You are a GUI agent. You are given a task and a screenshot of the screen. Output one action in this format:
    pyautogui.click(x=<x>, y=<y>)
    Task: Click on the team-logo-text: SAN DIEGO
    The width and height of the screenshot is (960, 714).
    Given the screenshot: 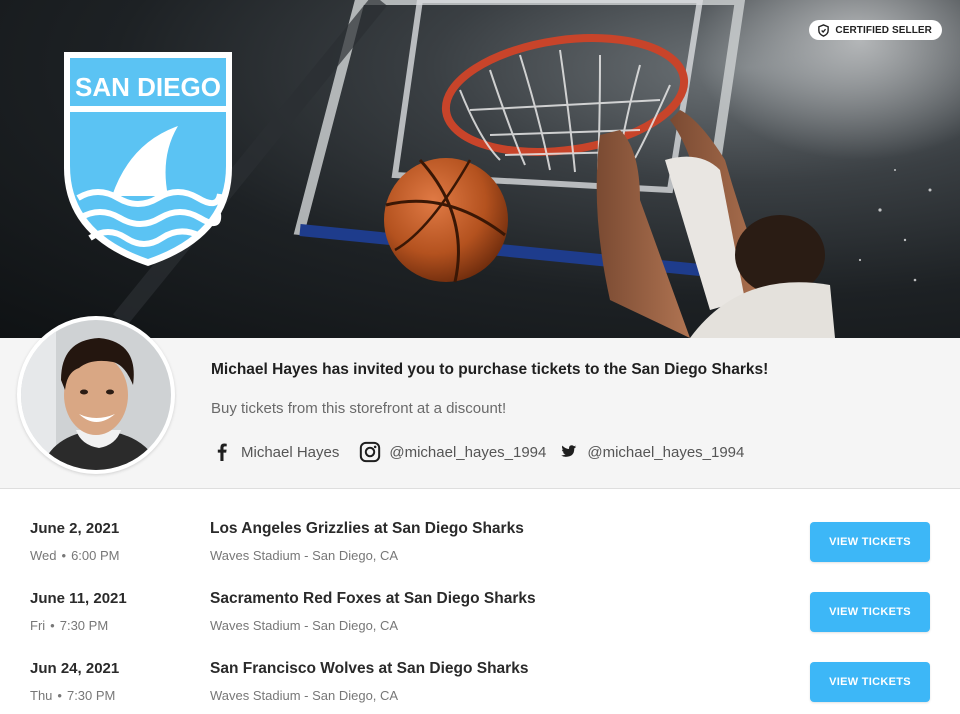 What is the action you would take?
    pyautogui.click(x=148, y=87)
    